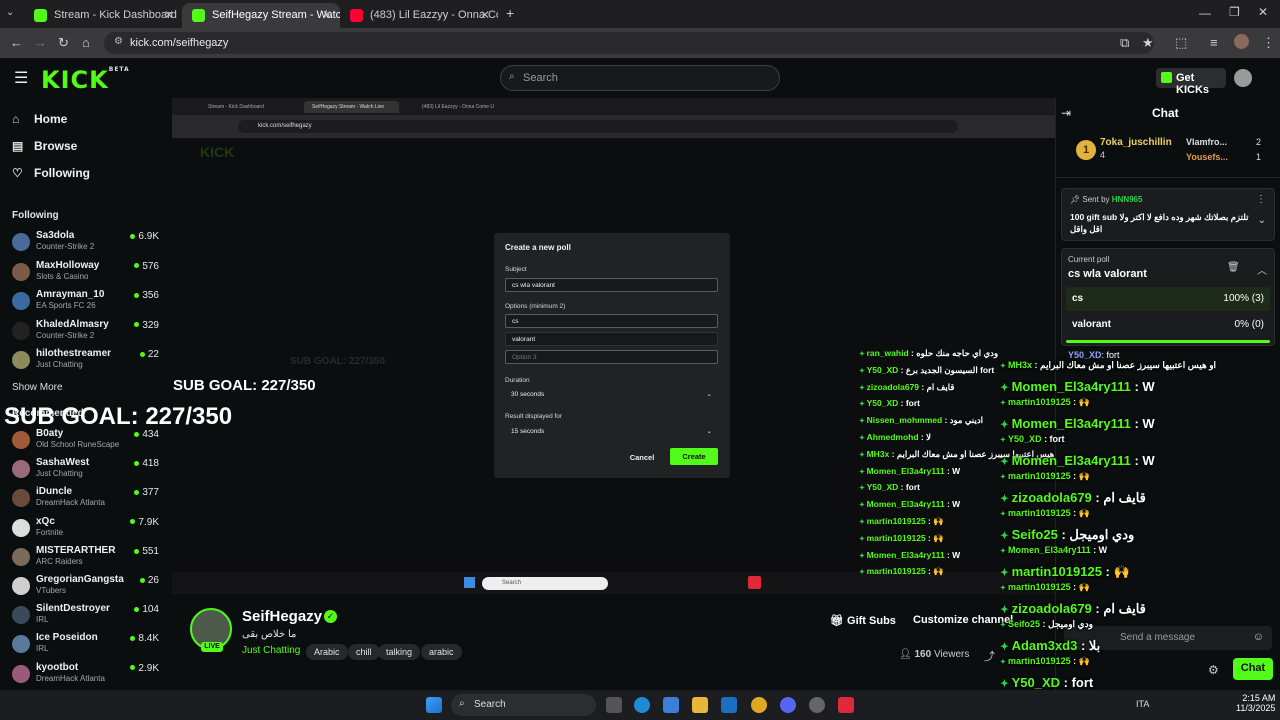 The image size is (1280, 720). Describe the element at coordinates (629, 43) in the screenshot. I see `url-field: ⚙ kick.com/seifhegazy` at that location.